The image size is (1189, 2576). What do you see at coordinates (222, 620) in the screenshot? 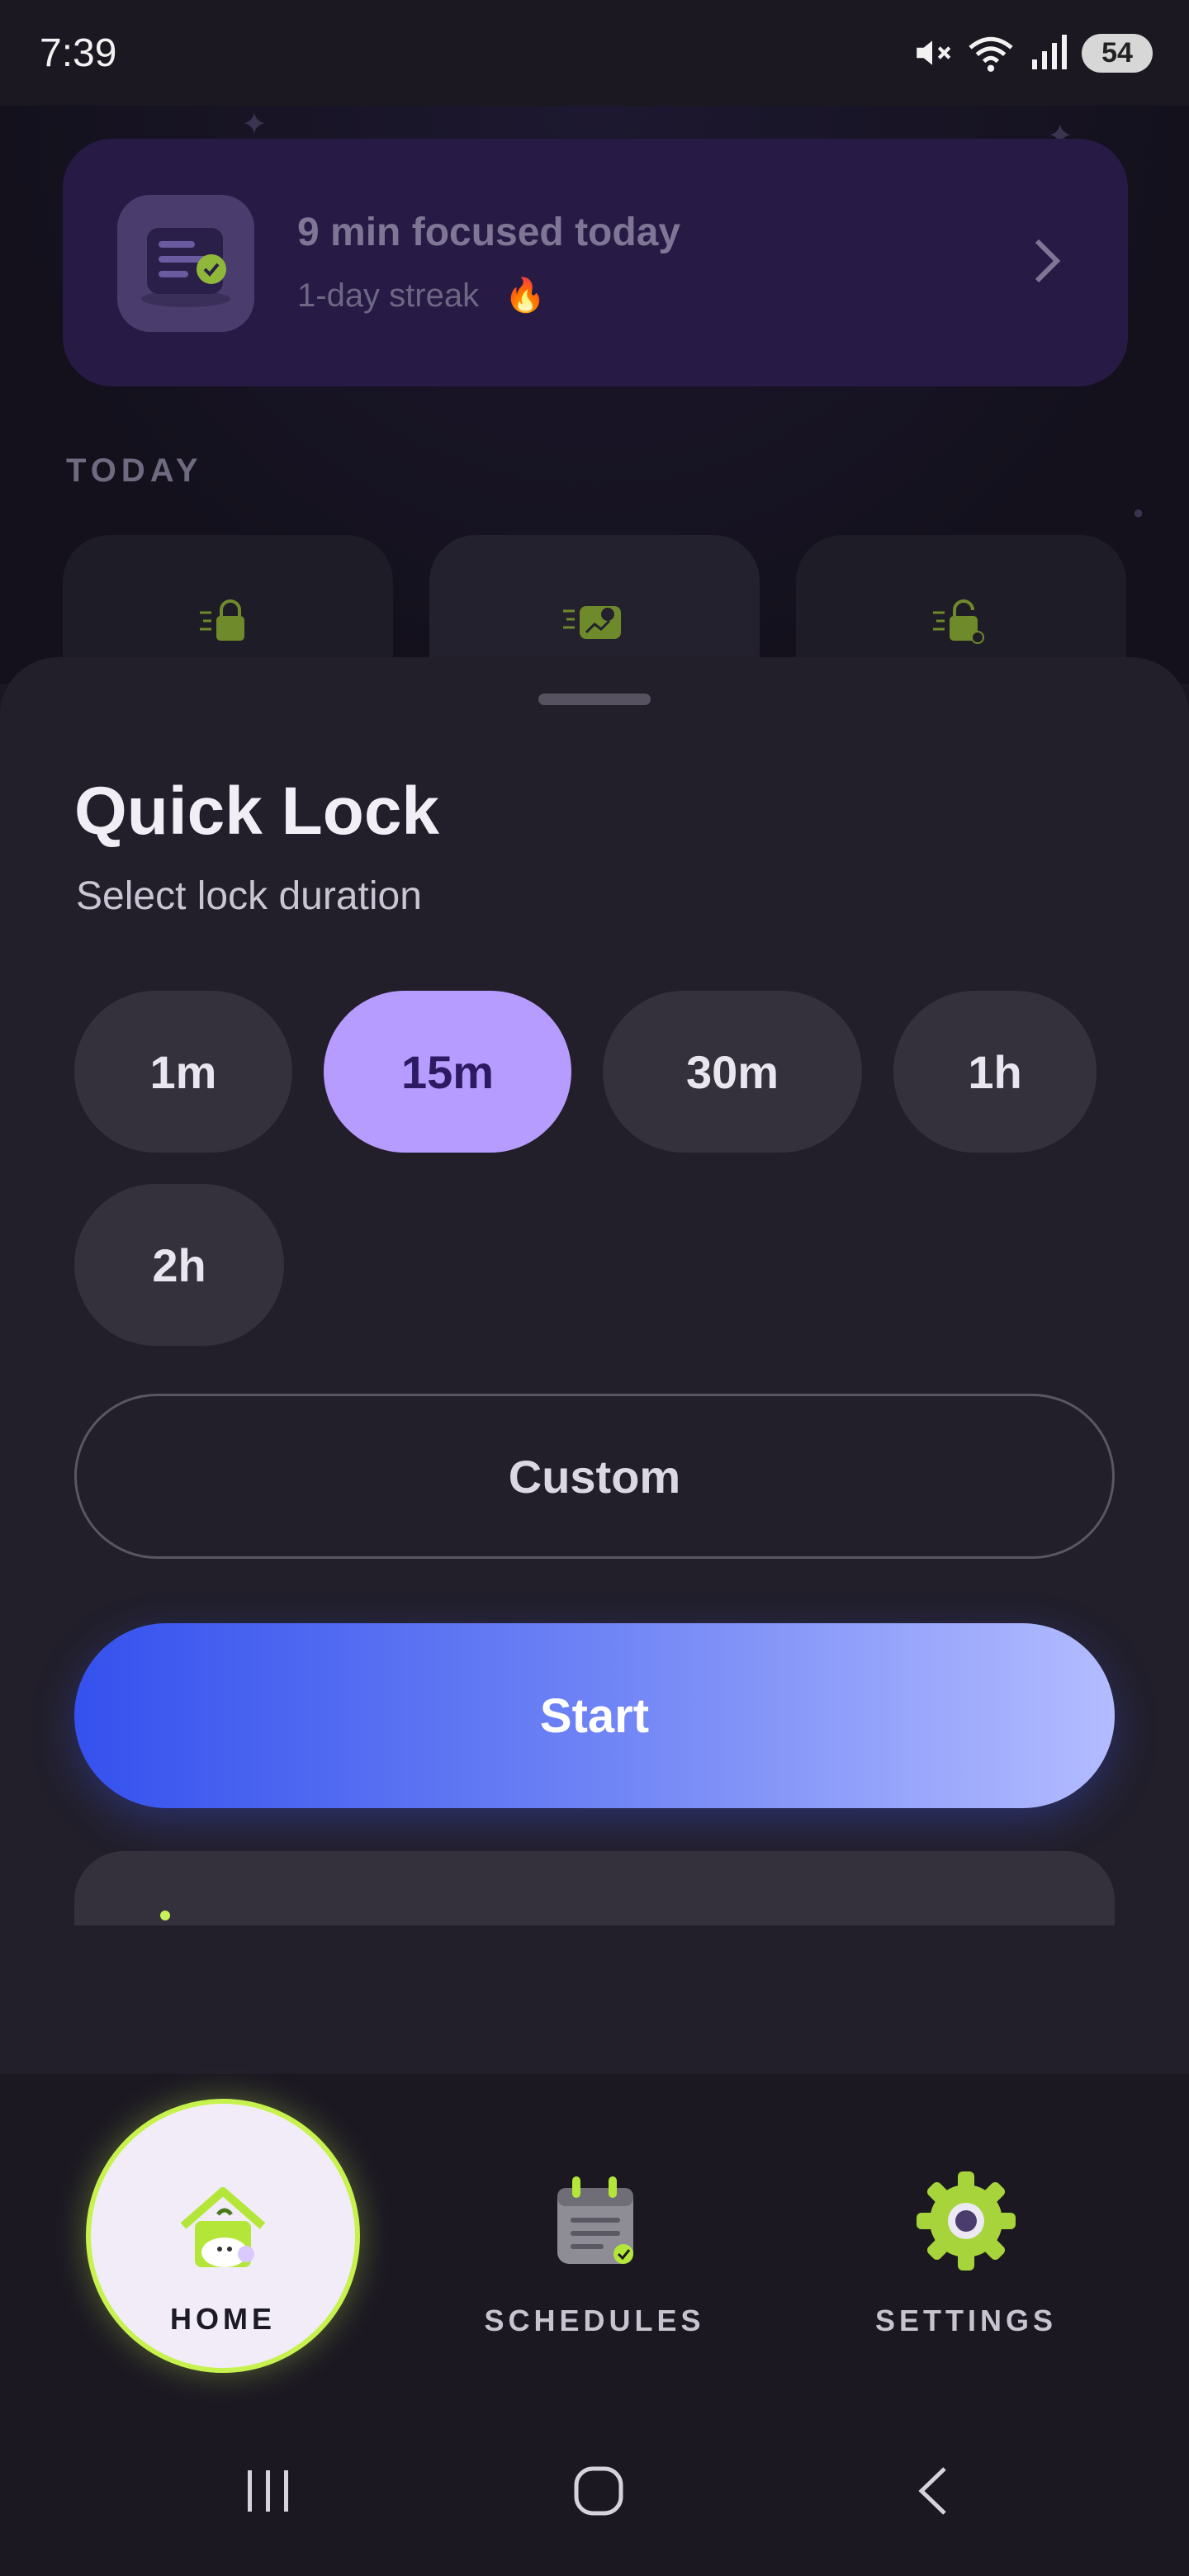
I see `lock-icon` at bounding box center [222, 620].